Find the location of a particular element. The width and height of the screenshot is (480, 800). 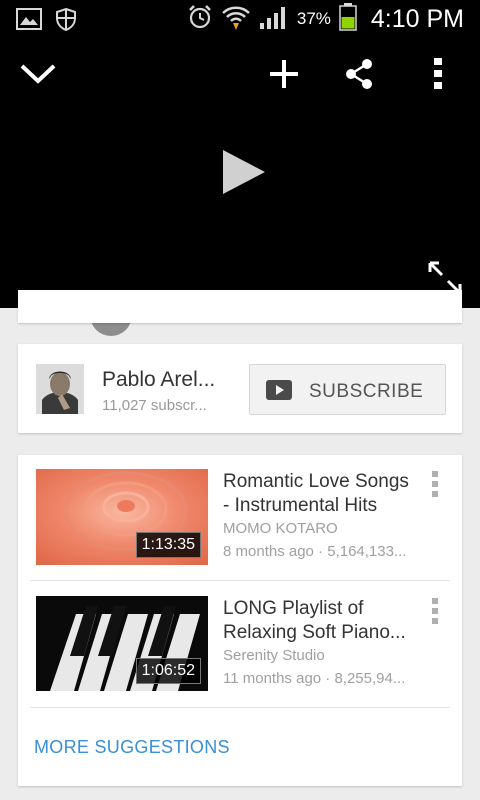

battery-percent: 37% is located at coordinates (313, 18).